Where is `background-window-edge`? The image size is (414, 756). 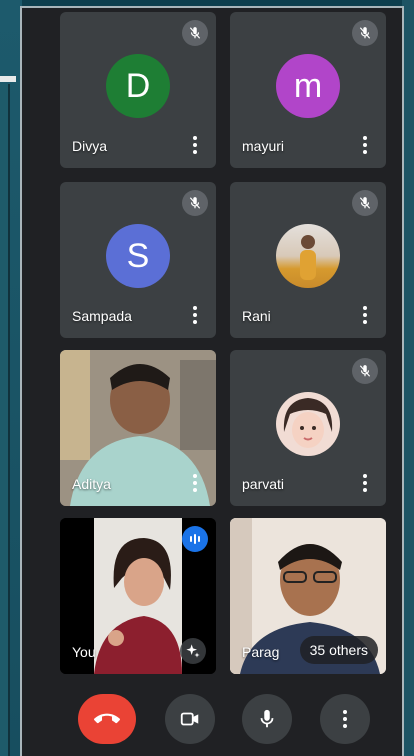
background-window-edge is located at coordinates (5, 420).